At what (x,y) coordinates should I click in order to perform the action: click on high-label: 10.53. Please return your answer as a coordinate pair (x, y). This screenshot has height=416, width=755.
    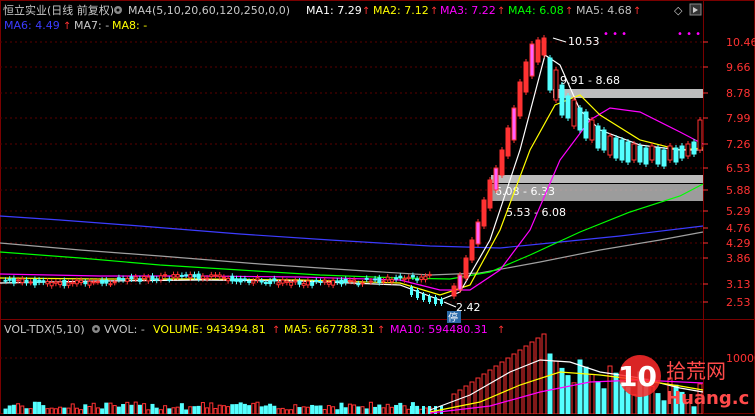
    Looking at the image, I should click on (584, 41).